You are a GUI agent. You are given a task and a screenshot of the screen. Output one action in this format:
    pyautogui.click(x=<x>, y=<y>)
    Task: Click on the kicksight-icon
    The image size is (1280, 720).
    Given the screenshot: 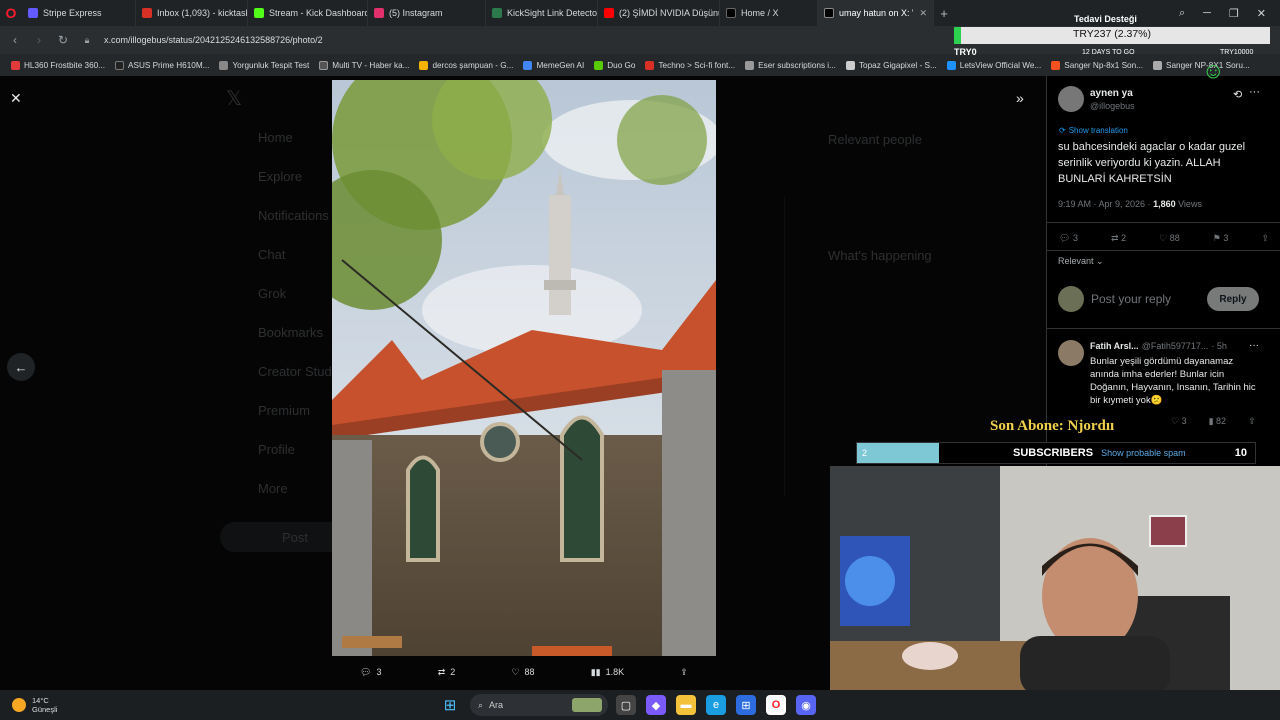 What is the action you would take?
    pyautogui.click(x=497, y=13)
    